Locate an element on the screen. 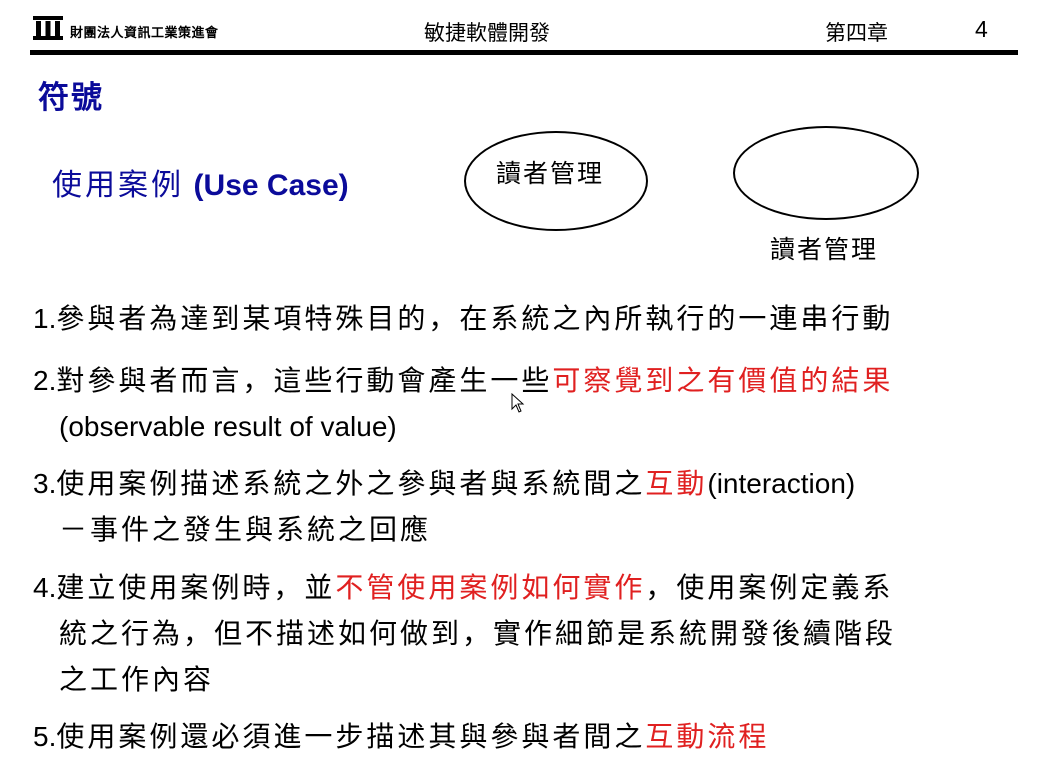 The width and height of the screenshot is (1047, 769). building-logo-icon is located at coordinates (48, 28).